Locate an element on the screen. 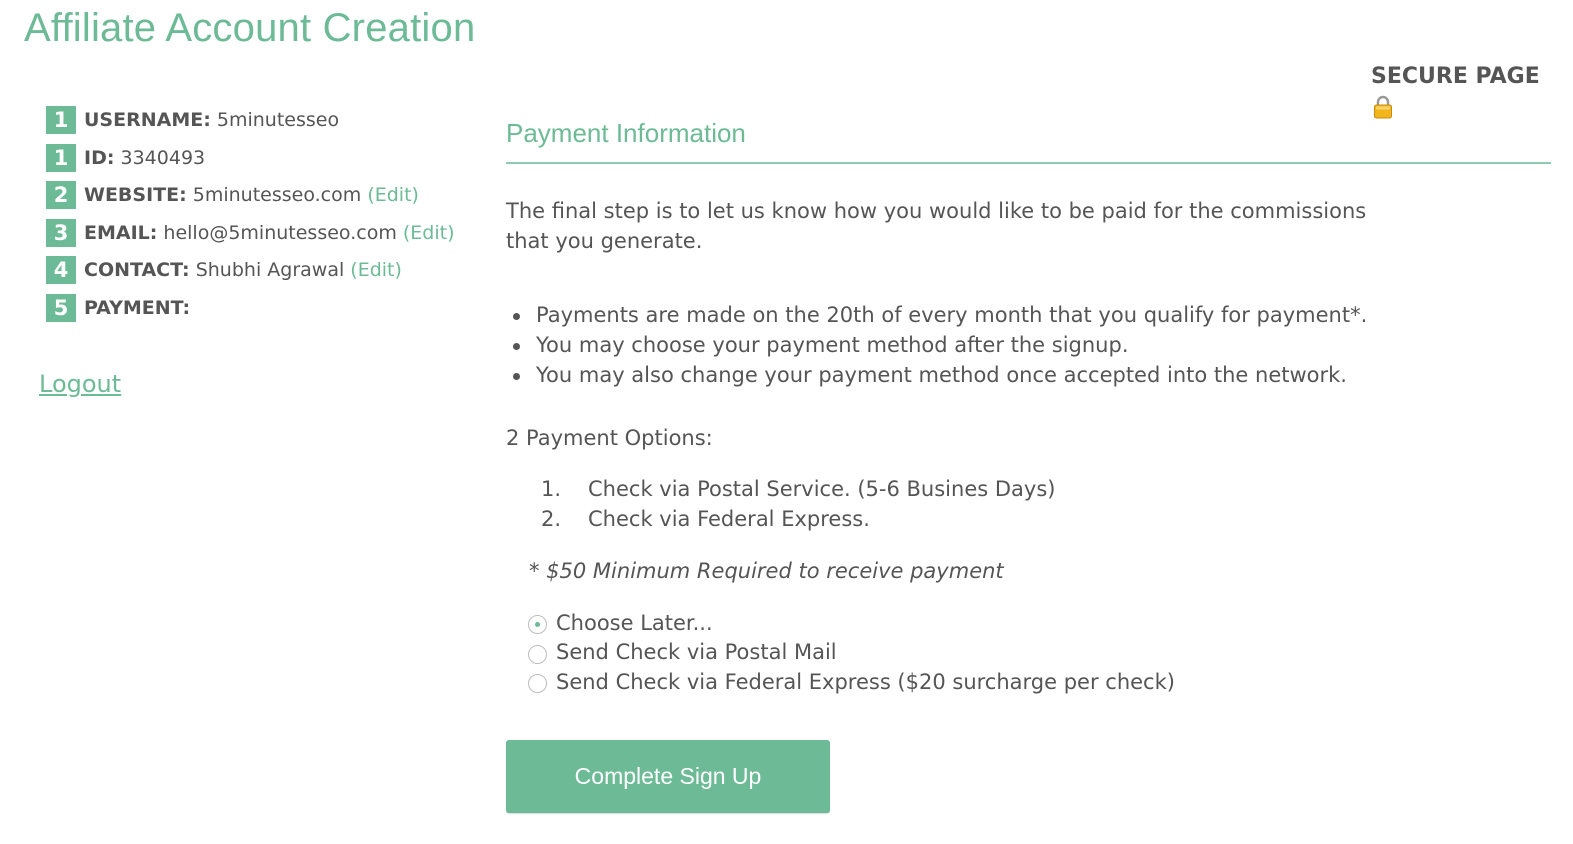 The height and width of the screenshot is (844, 1573). radio-label: Send Check via Postal Mail is located at coordinates (696, 652).